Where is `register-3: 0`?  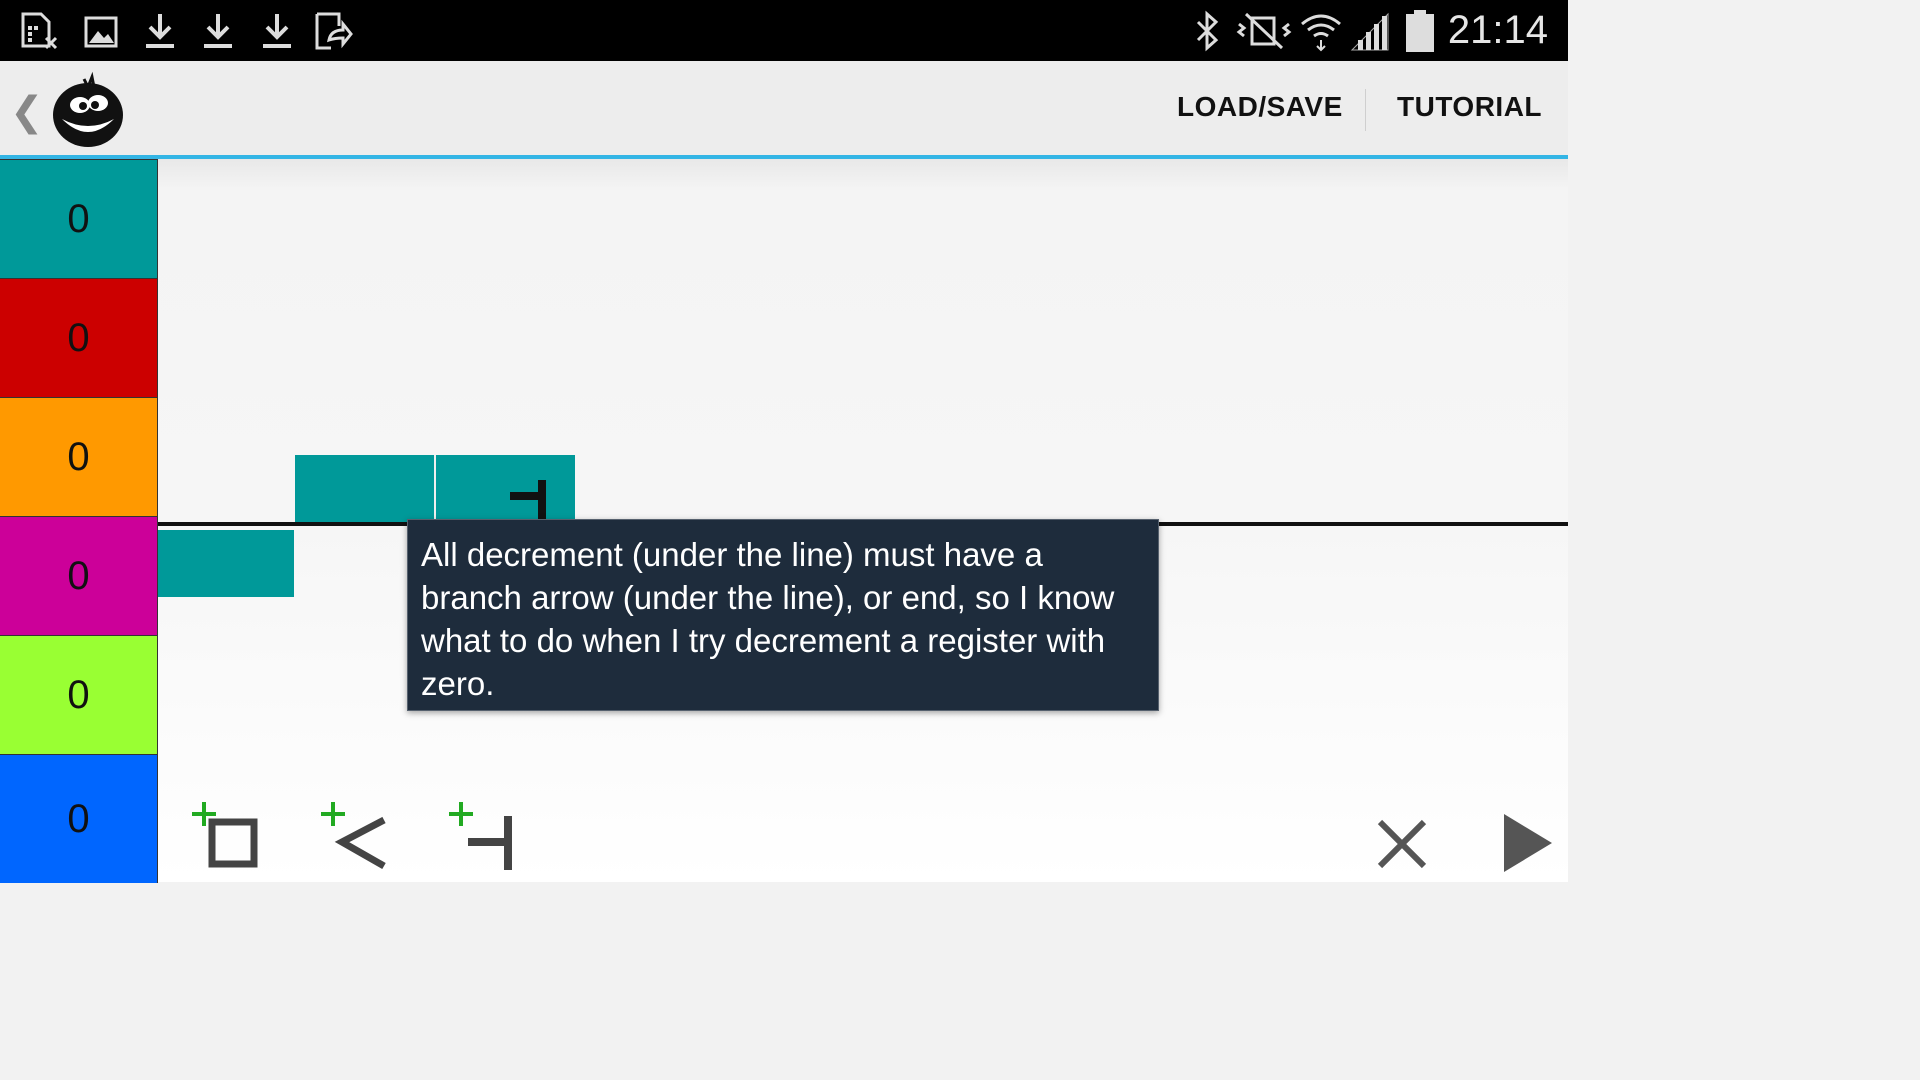 register-3: 0 is located at coordinates (79, 456).